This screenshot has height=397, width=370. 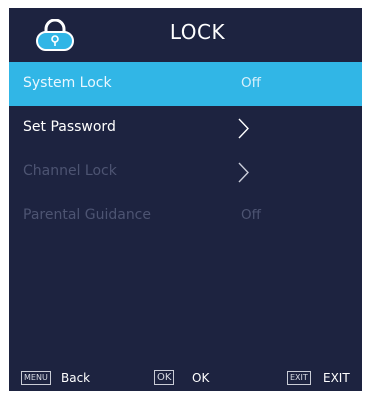 What do you see at coordinates (70, 171) in the screenshot?
I see `menu-item-label: Channel Lock` at bounding box center [70, 171].